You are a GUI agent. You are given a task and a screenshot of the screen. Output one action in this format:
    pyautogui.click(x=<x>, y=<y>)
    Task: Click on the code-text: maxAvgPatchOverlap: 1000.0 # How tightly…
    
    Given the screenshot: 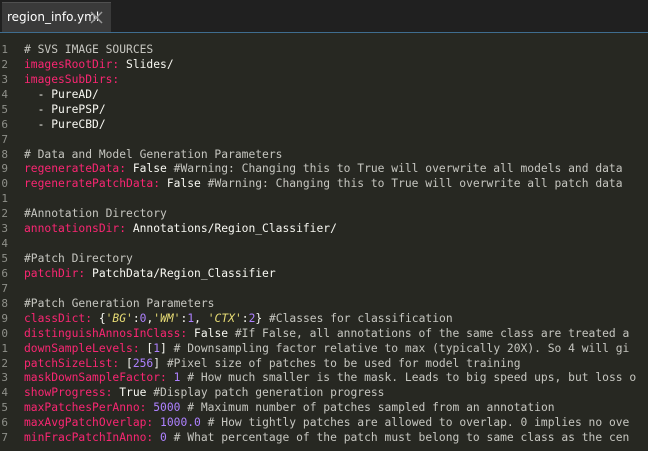 What is the action you would take?
    pyautogui.click(x=326, y=422)
    